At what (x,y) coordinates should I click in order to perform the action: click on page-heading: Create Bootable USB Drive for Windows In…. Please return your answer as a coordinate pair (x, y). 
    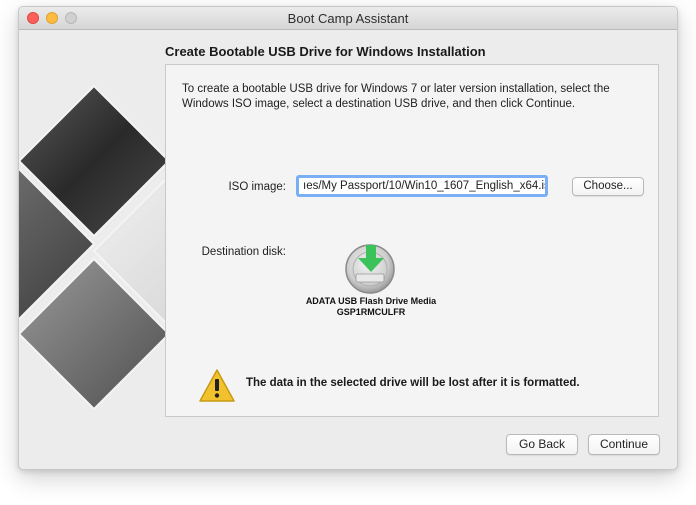
    Looking at the image, I should click on (325, 51).